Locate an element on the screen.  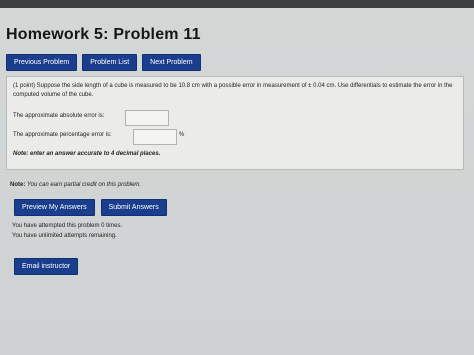
preview-answers-button: Preview My Answers is located at coordinates (54, 207).